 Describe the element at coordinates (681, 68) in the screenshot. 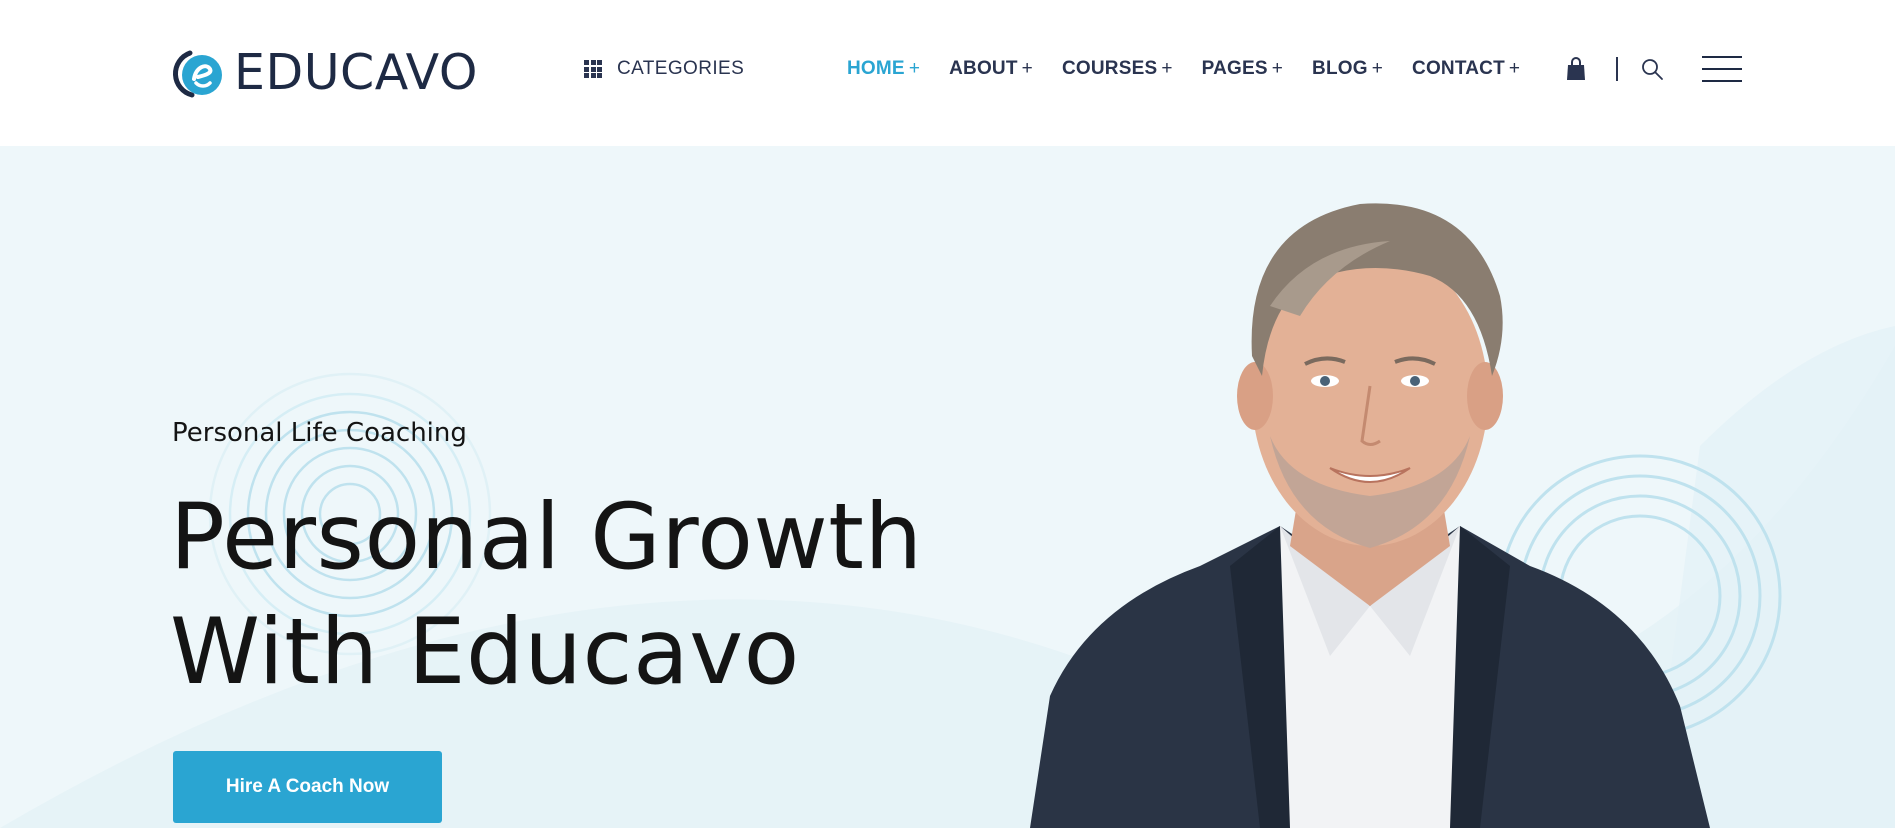

I see `categories-label: CATEGORIES` at that location.